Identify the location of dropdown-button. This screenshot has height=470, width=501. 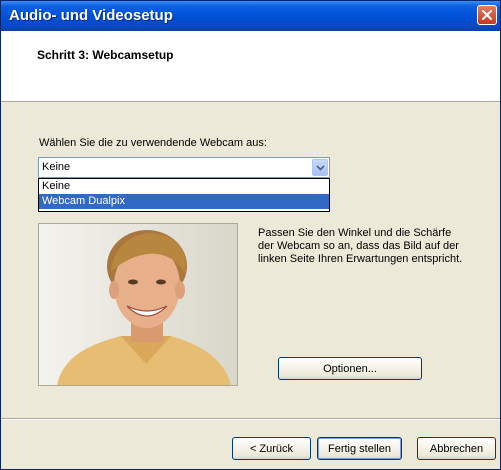
(320, 167).